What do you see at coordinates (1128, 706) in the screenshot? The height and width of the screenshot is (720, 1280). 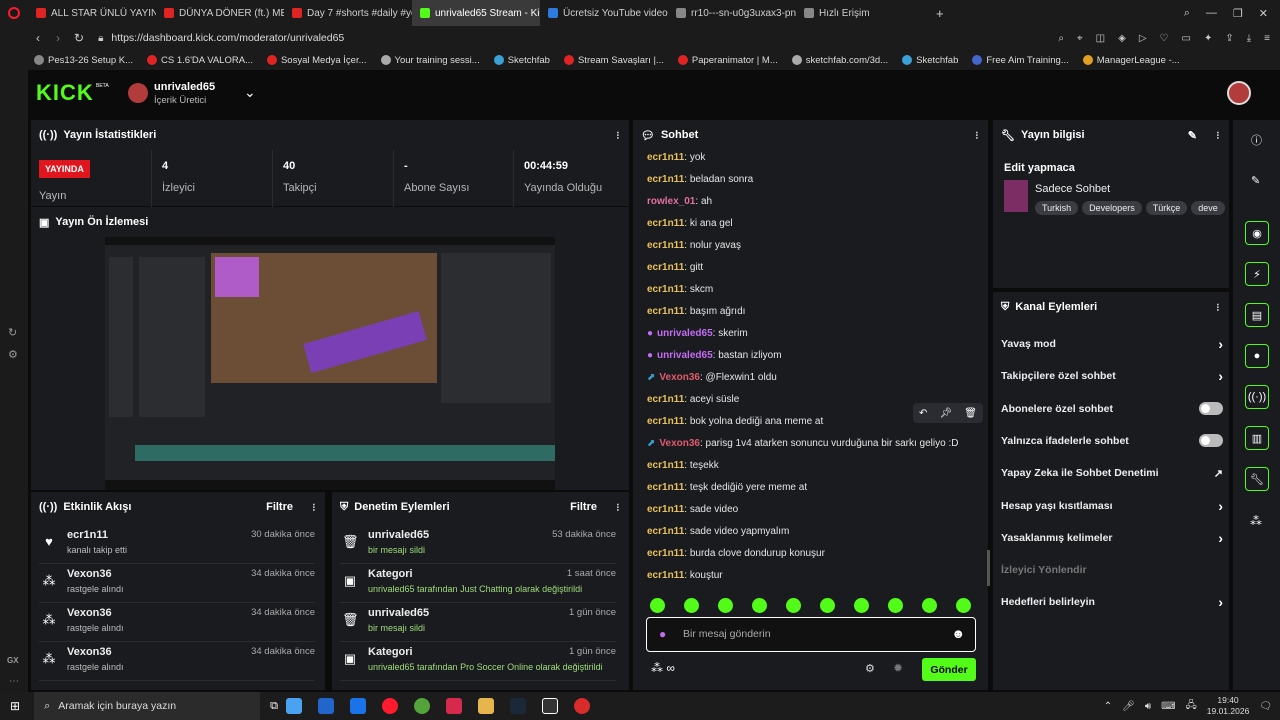 I see `mic-icon: 🎤︎` at bounding box center [1128, 706].